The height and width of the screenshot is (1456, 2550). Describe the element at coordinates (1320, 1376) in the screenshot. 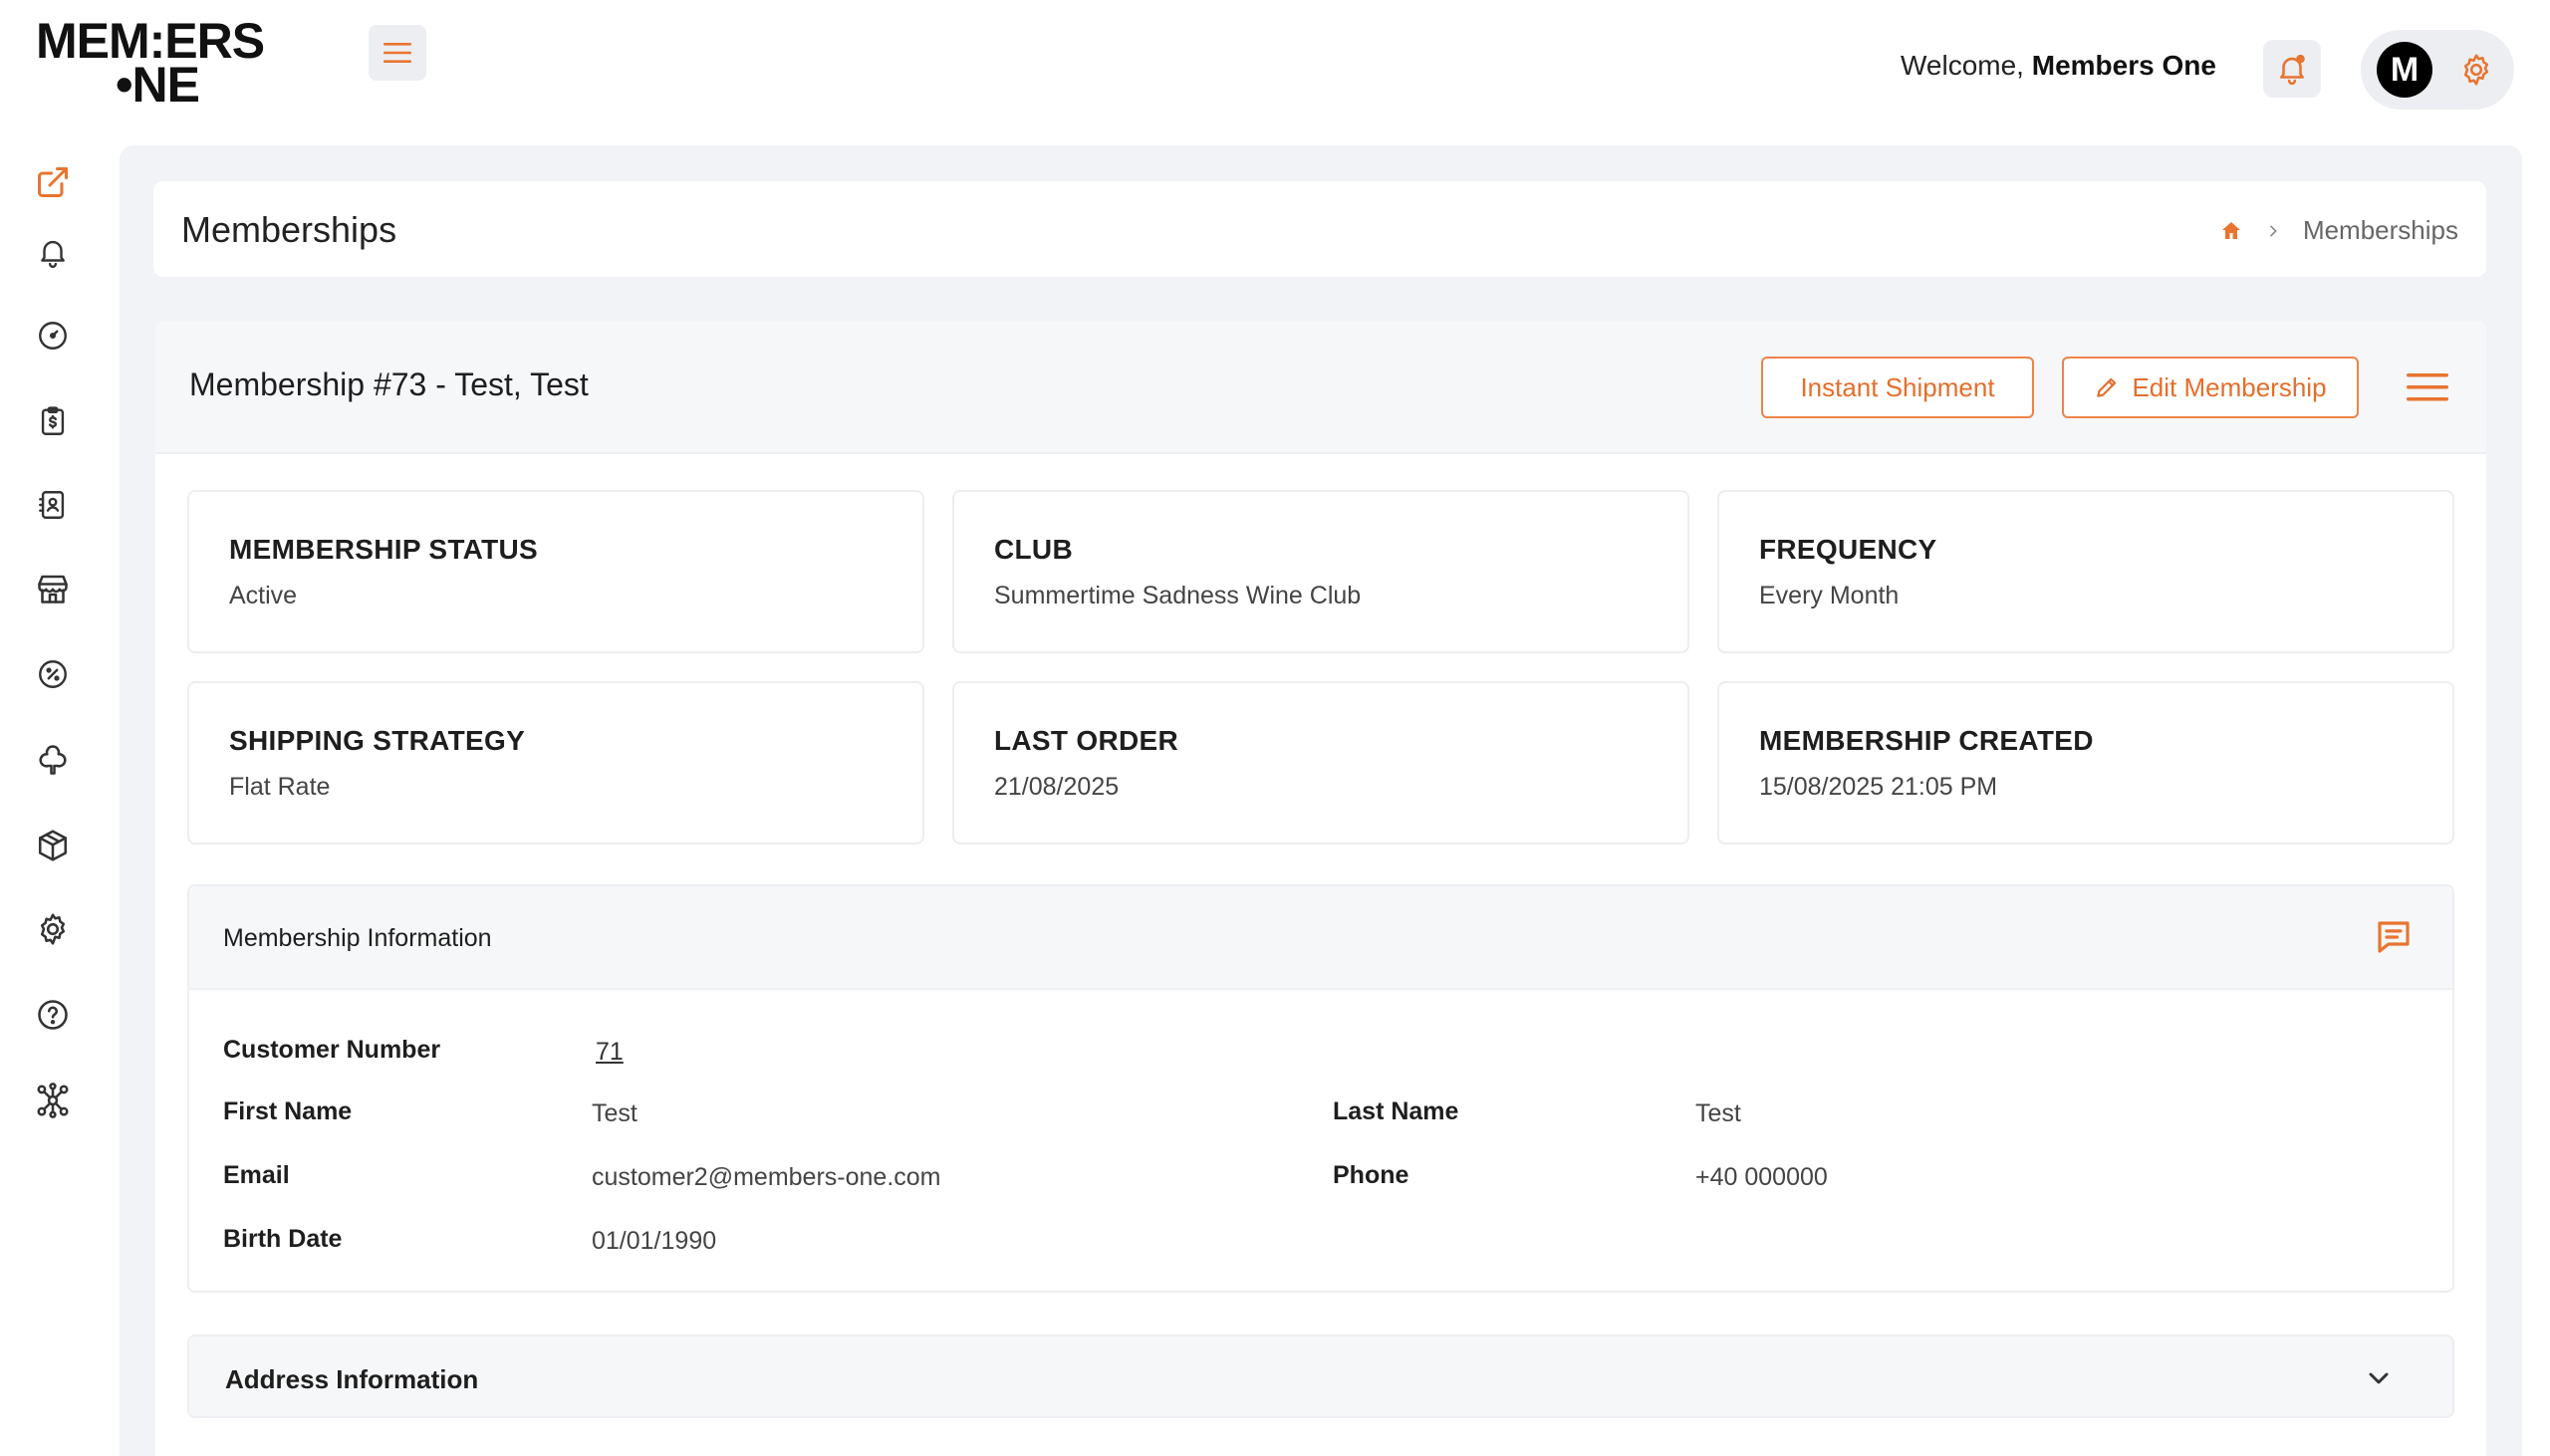

I see `address-information-panel: Address Information` at that location.